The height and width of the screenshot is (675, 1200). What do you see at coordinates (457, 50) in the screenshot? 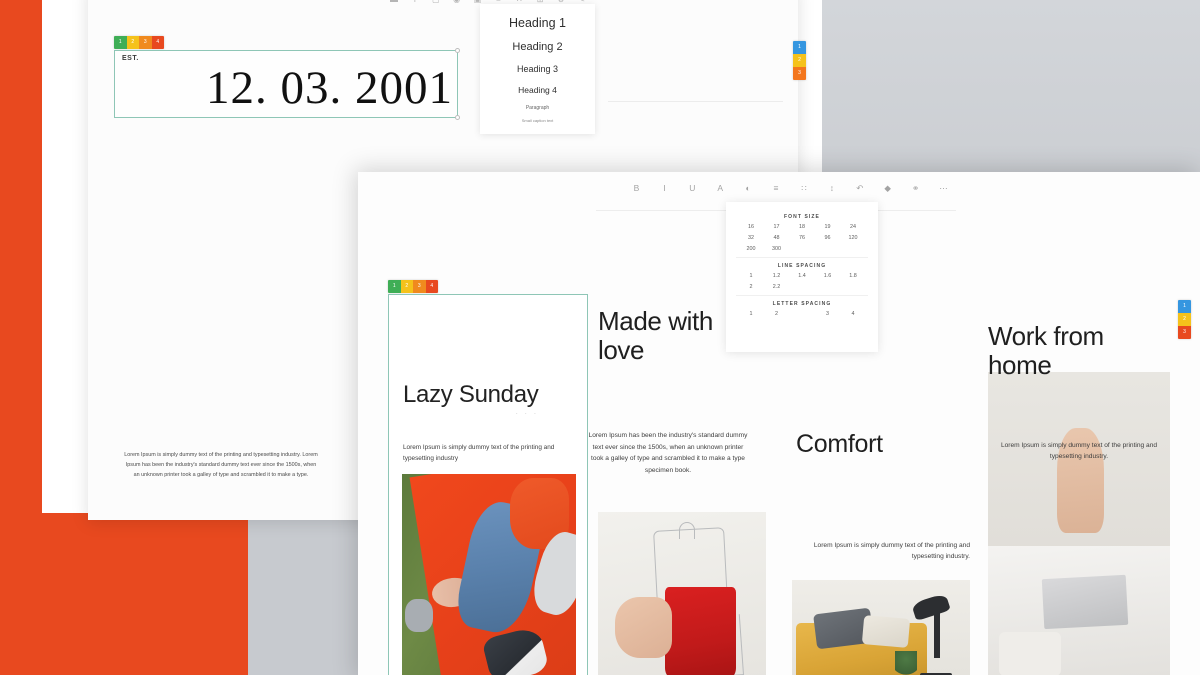
I see `resize-handle-tr` at bounding box center [457, 50].